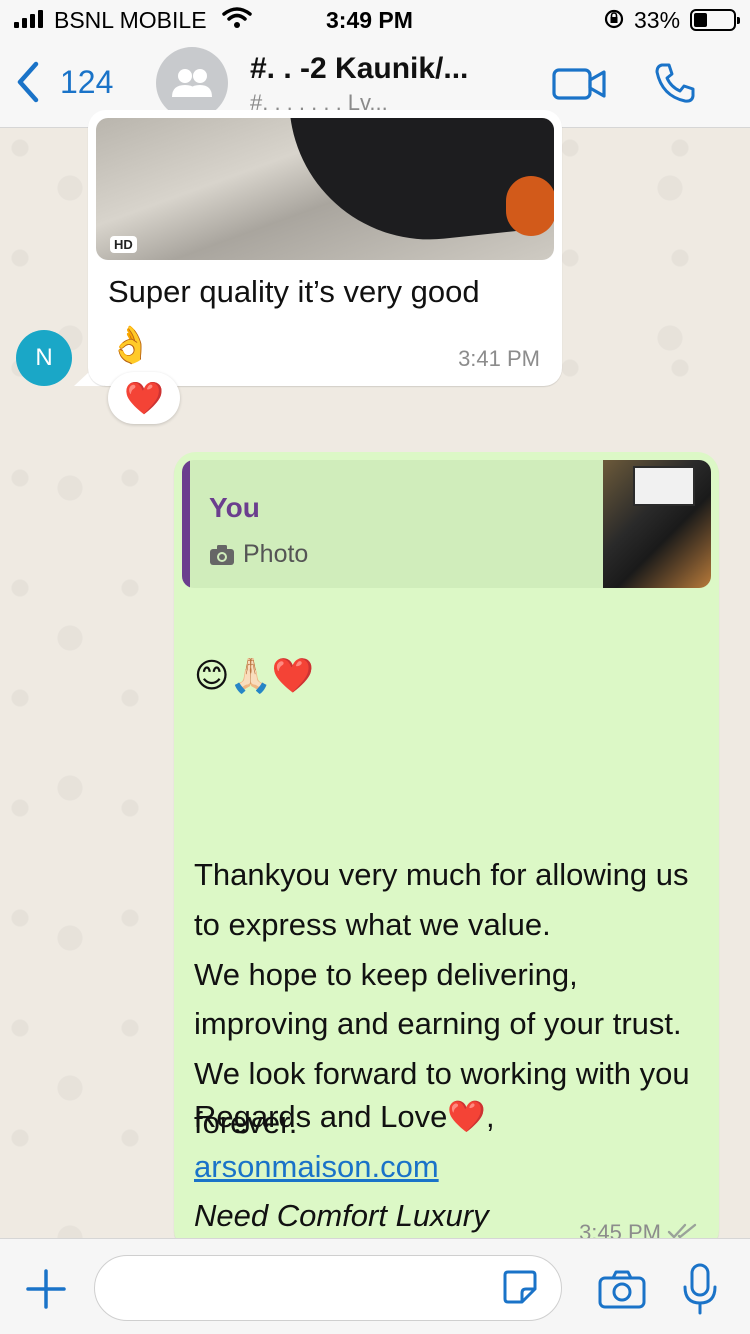 This screenshot has height=1334, width=750. I want to click on quoted-message: You Photo, so click(446, 524).